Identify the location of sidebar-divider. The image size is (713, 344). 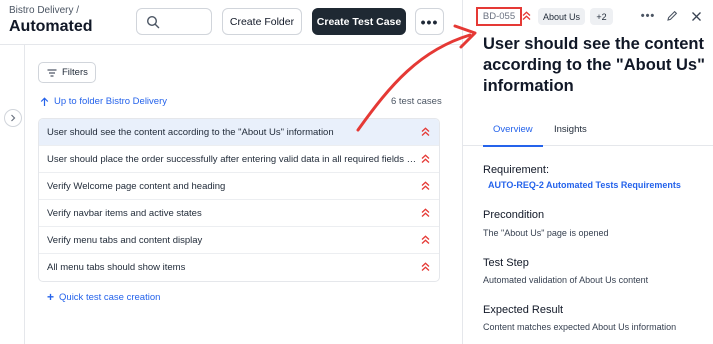
(24, 194).